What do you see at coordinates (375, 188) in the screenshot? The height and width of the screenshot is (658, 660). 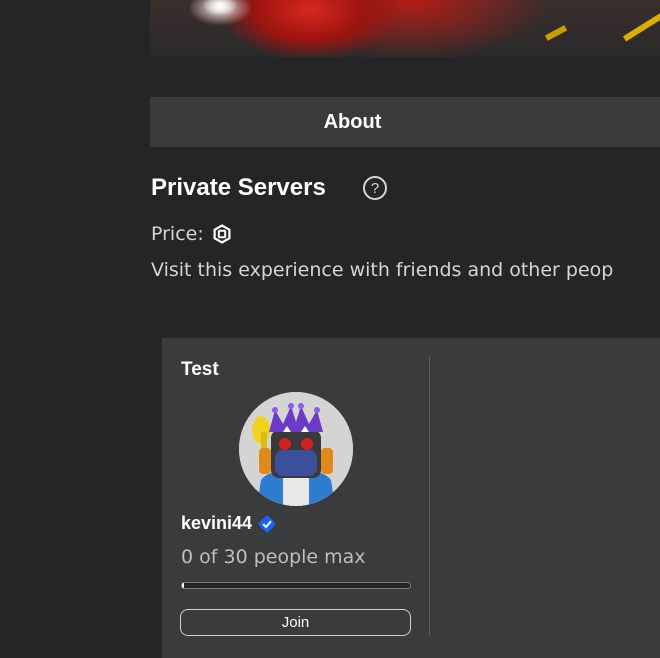 I see `question-circle-icon: ?` at bounding box center [375, 188].